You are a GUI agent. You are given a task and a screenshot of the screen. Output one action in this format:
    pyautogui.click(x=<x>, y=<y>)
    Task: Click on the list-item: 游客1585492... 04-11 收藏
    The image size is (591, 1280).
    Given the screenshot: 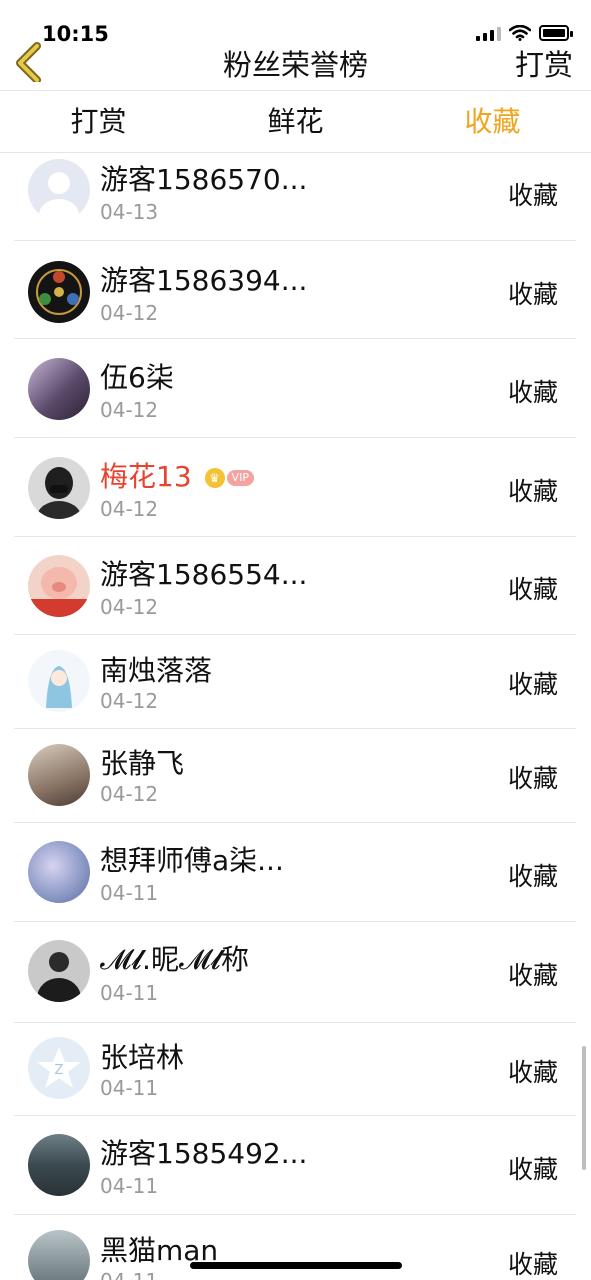 What is the action you would take?
    pyautogui.click(x=295, y=1165)
    